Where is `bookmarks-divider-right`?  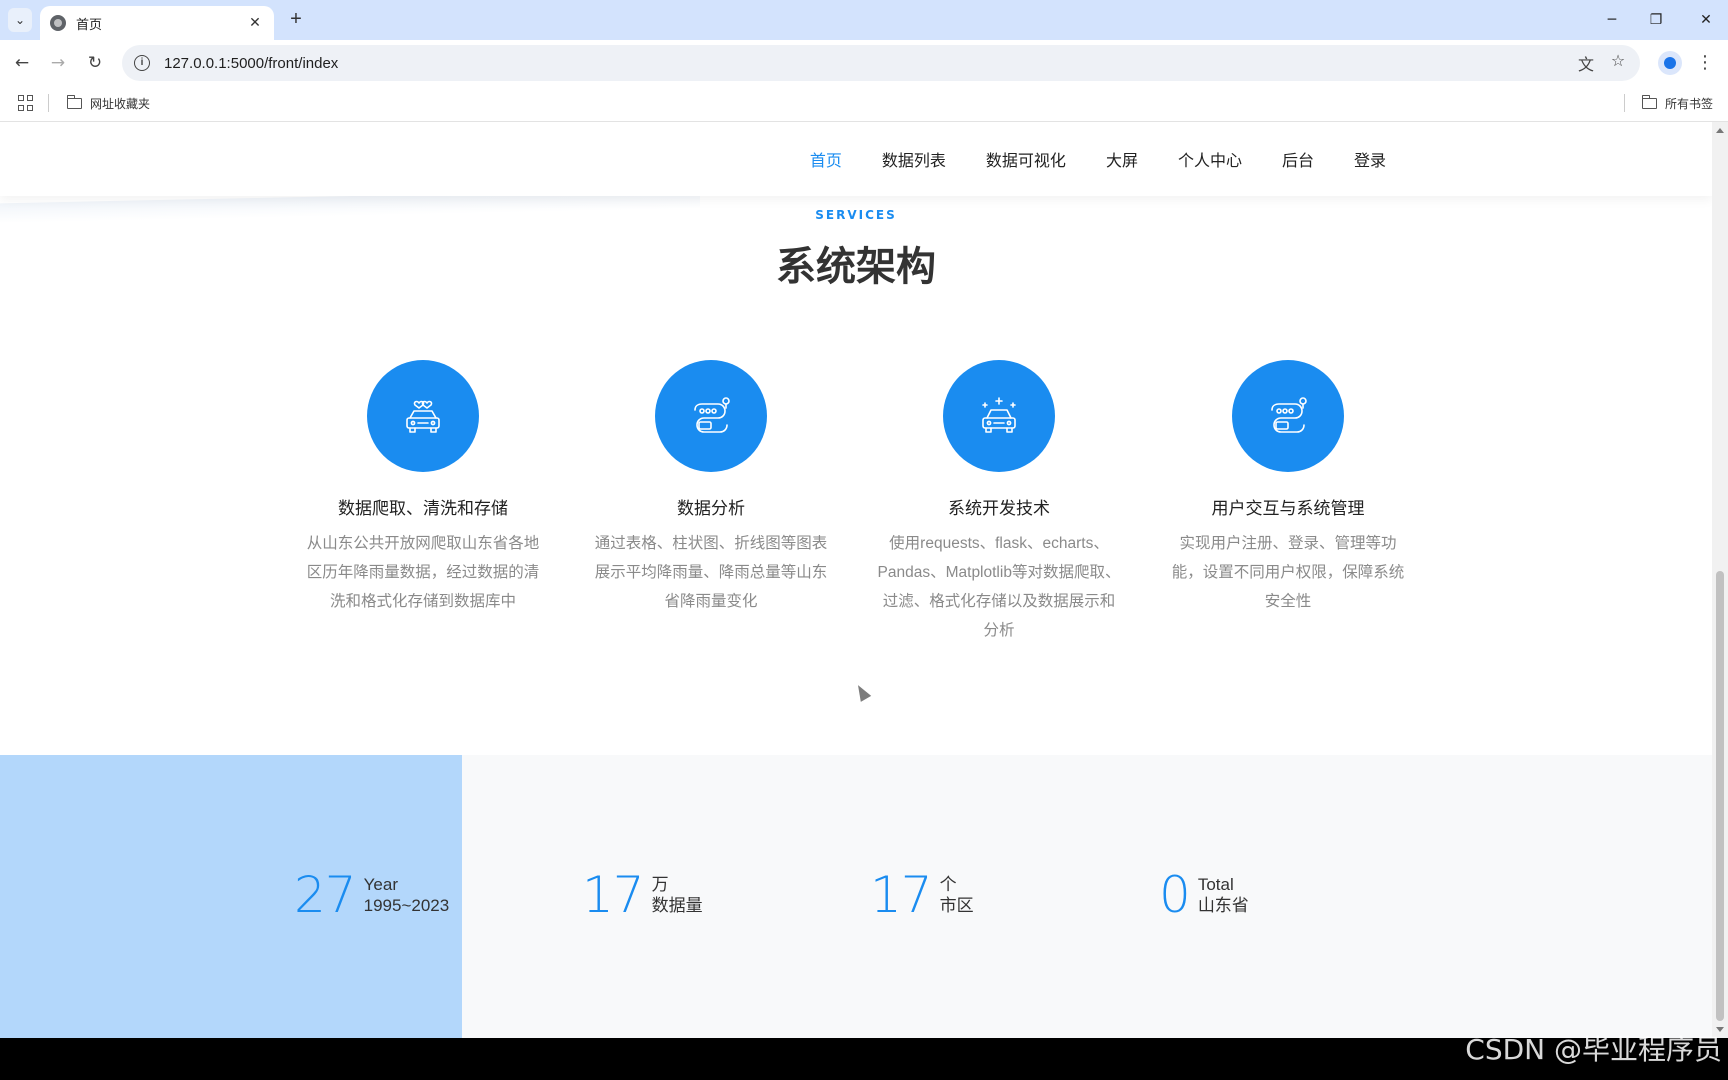
bookmarks-divider-right is located at coordinates (1624, 103).